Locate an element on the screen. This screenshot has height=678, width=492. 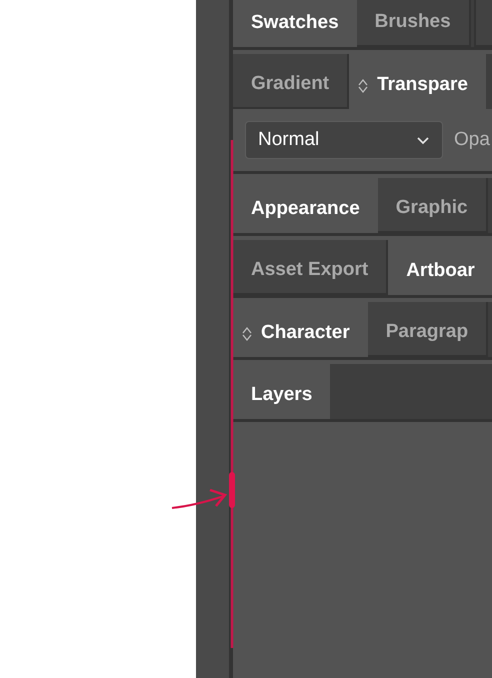
panel-tab: Appearance is located at coordinates (305, 205).